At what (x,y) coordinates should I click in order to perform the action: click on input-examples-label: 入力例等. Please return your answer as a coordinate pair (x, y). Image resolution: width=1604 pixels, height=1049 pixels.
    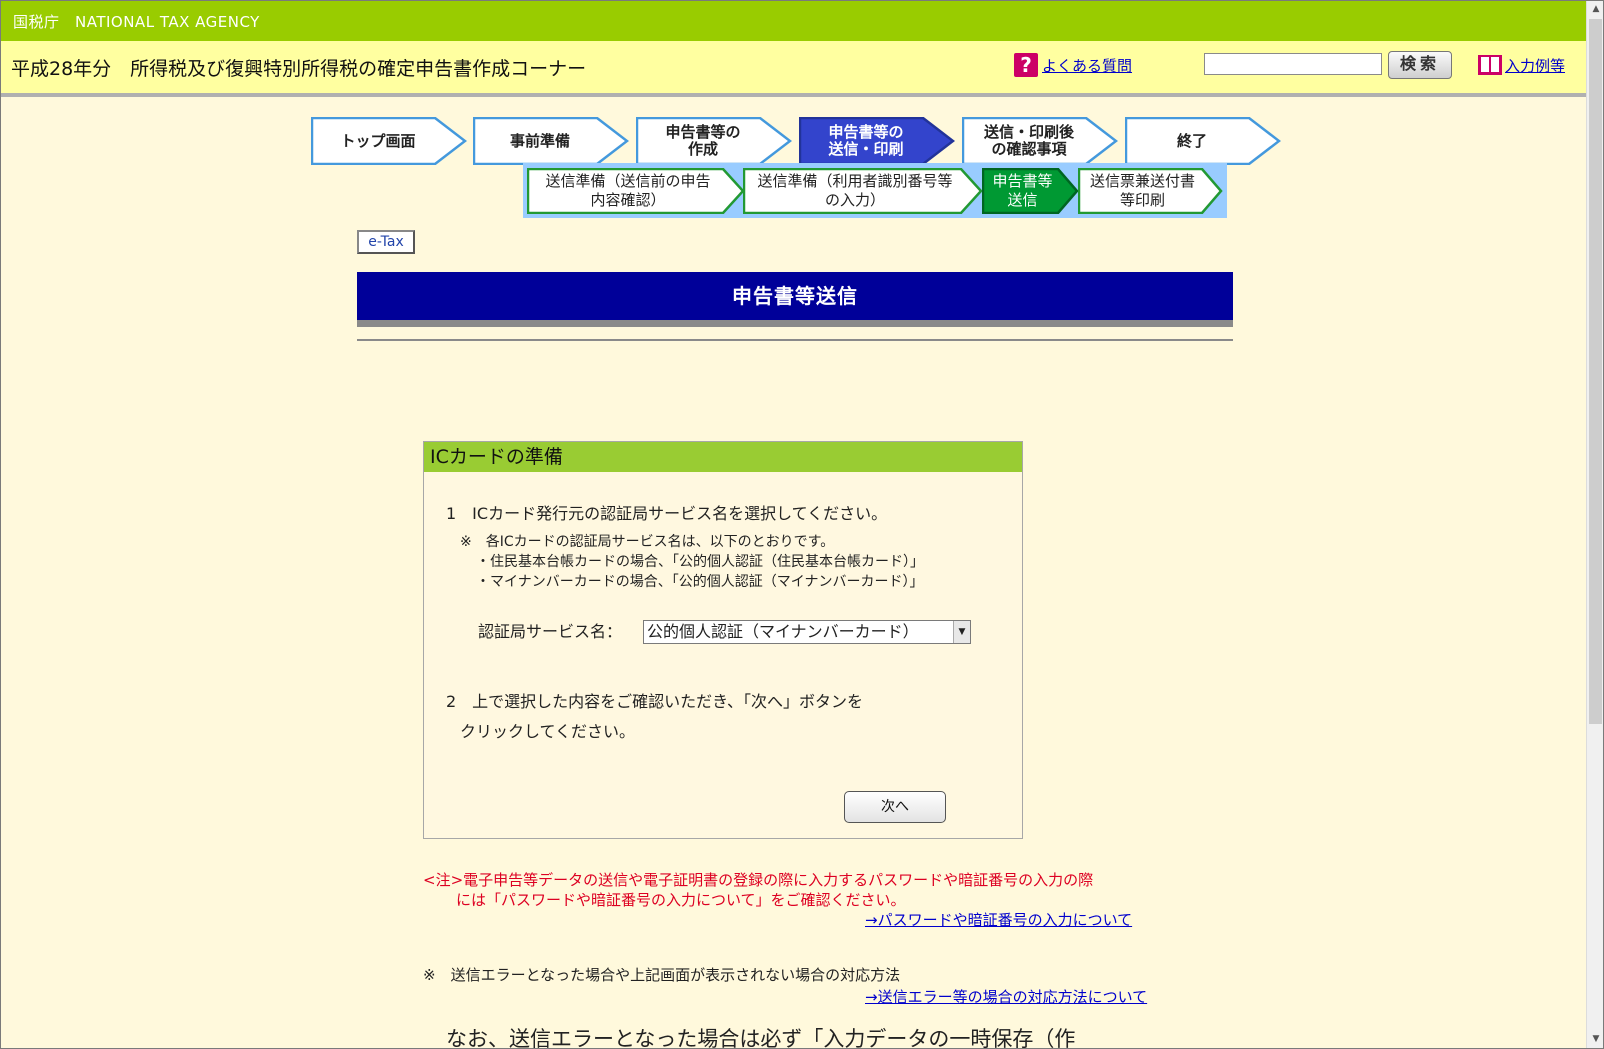
    Looking at the image, I should click on (1535, 65).